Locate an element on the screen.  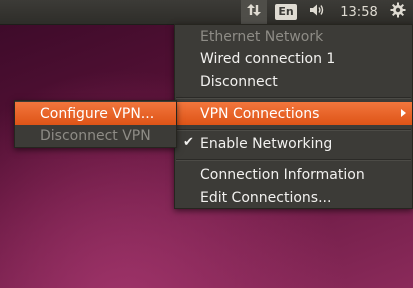
clock: 13:58 is located at coordinates (359, 12).